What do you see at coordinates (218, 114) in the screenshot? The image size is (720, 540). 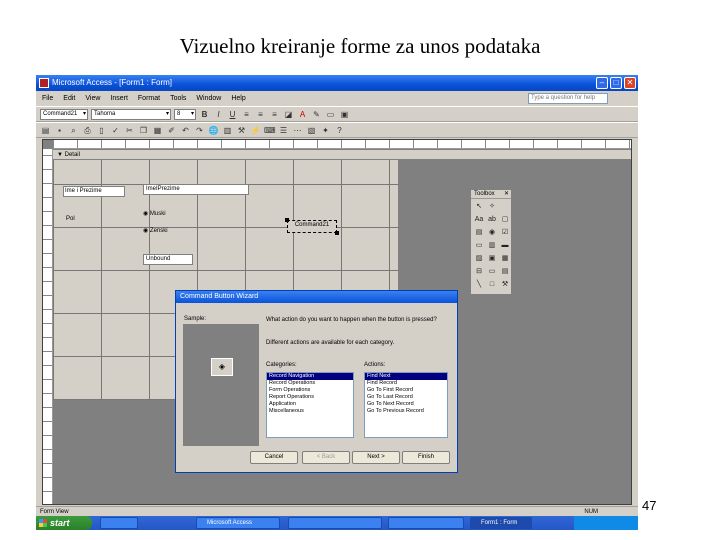 I see `italic-icon: I` at bounding box center [218, 114].